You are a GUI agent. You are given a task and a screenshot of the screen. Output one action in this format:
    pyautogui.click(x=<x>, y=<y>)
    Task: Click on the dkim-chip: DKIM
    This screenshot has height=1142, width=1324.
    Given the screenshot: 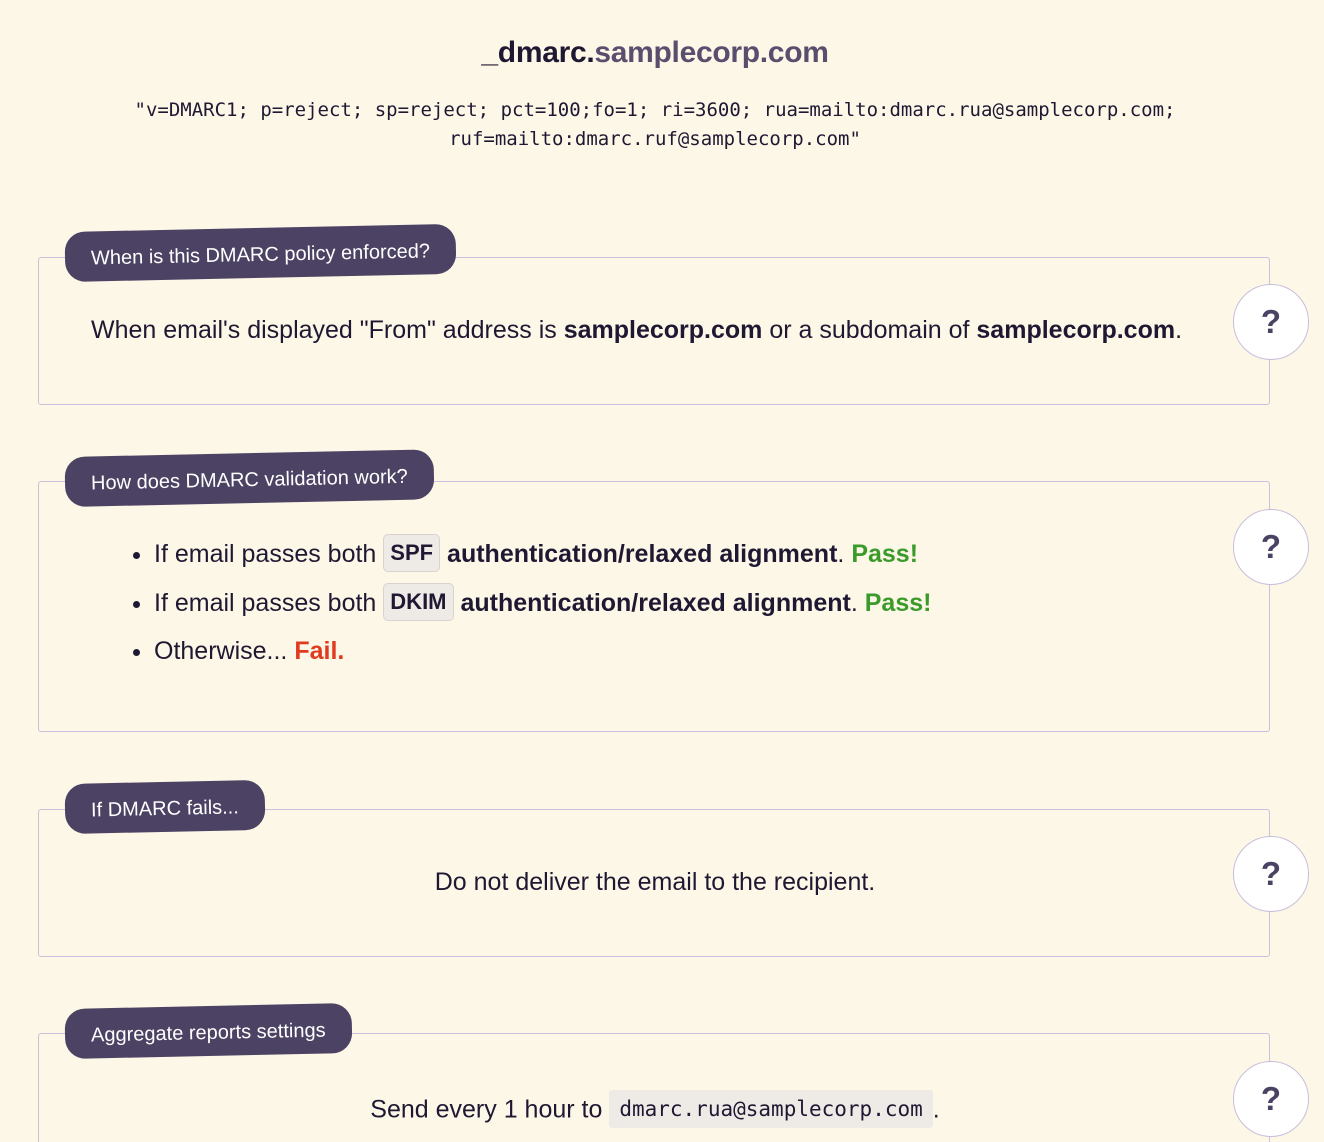 What is the action you would take?
    pyautogui.click(x=418, y=601)
    